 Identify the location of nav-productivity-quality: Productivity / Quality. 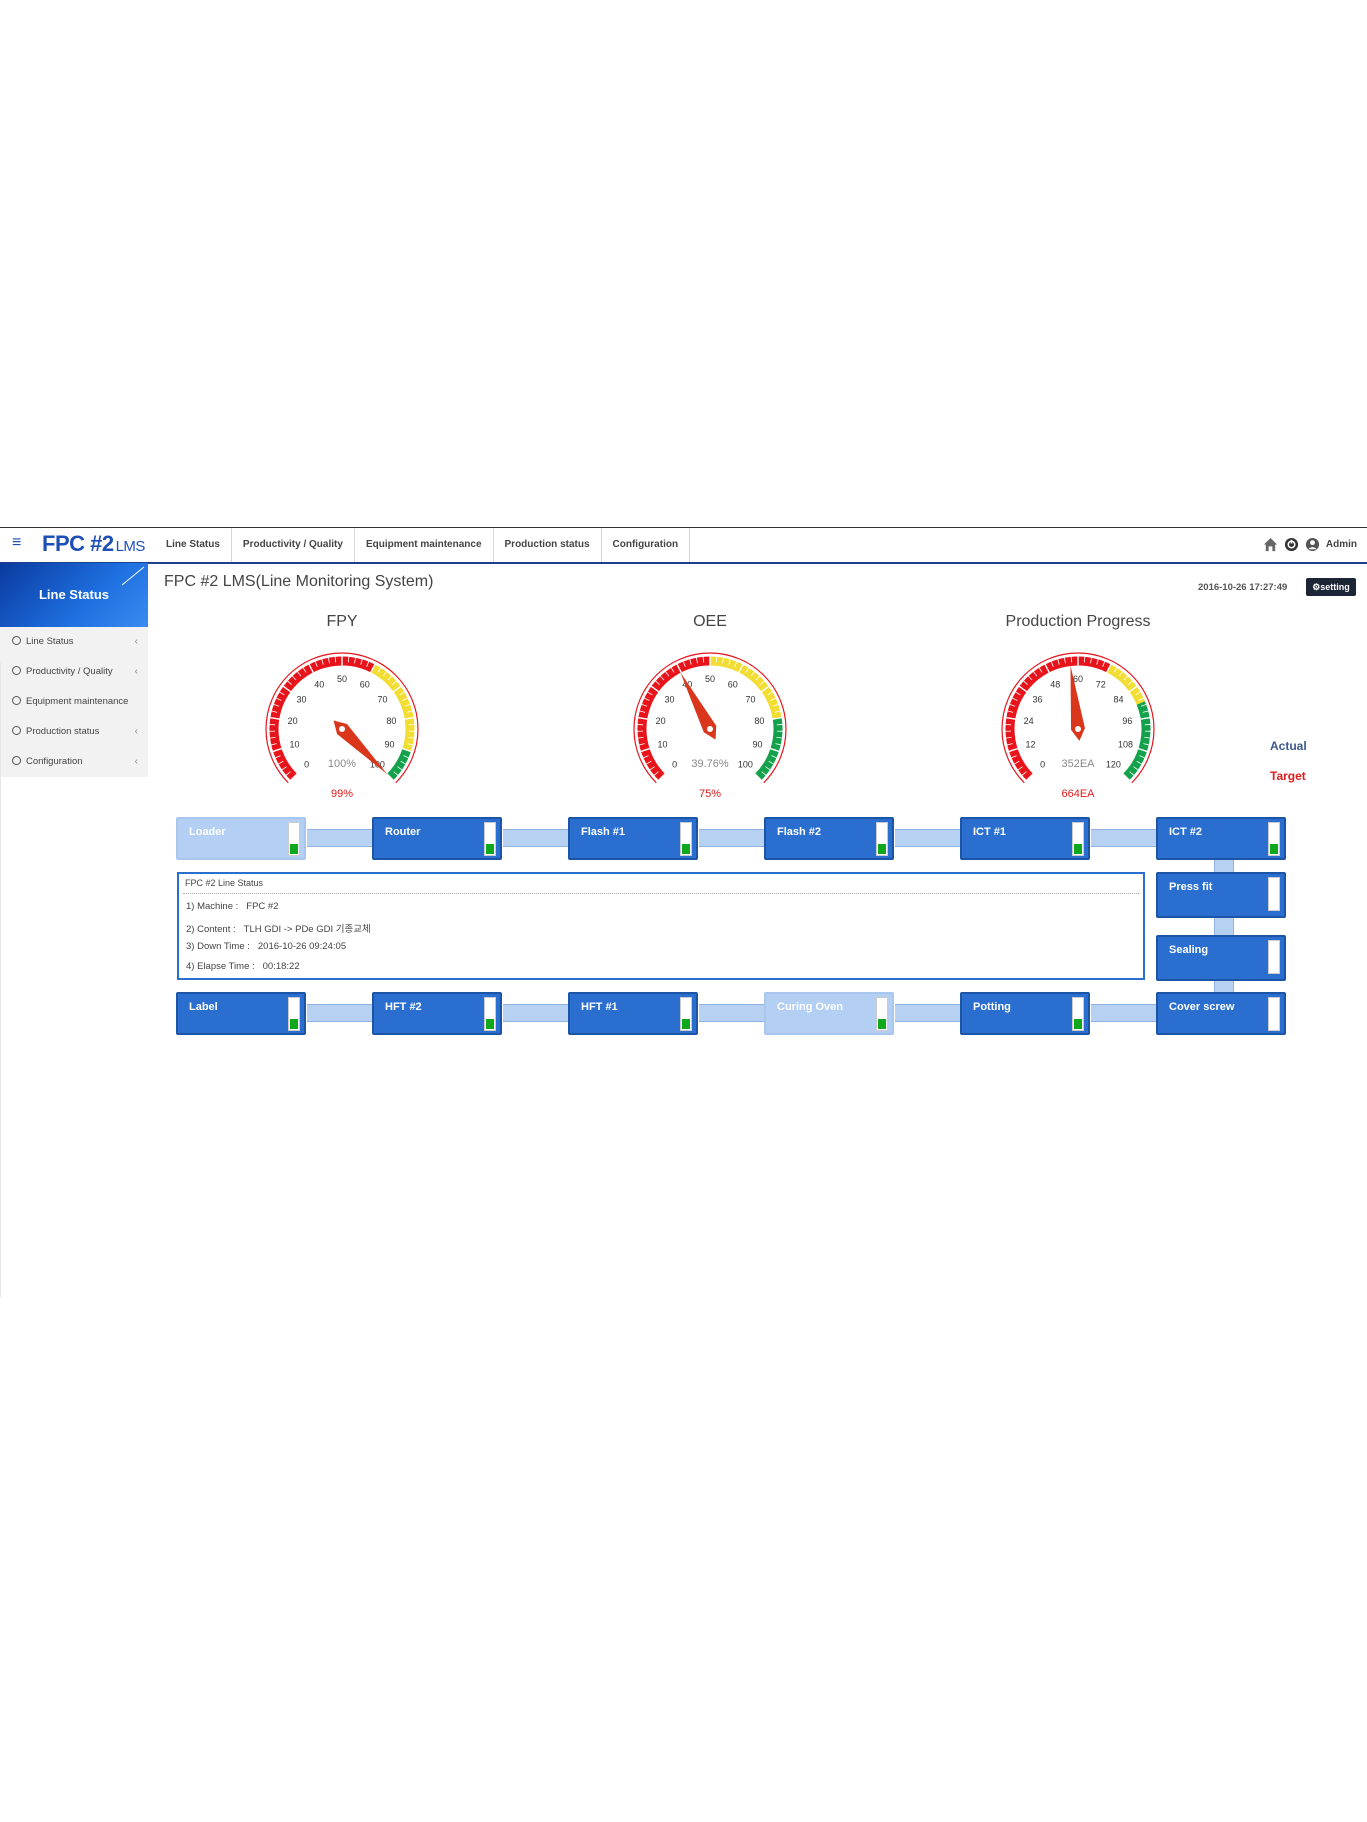
(293, 545).